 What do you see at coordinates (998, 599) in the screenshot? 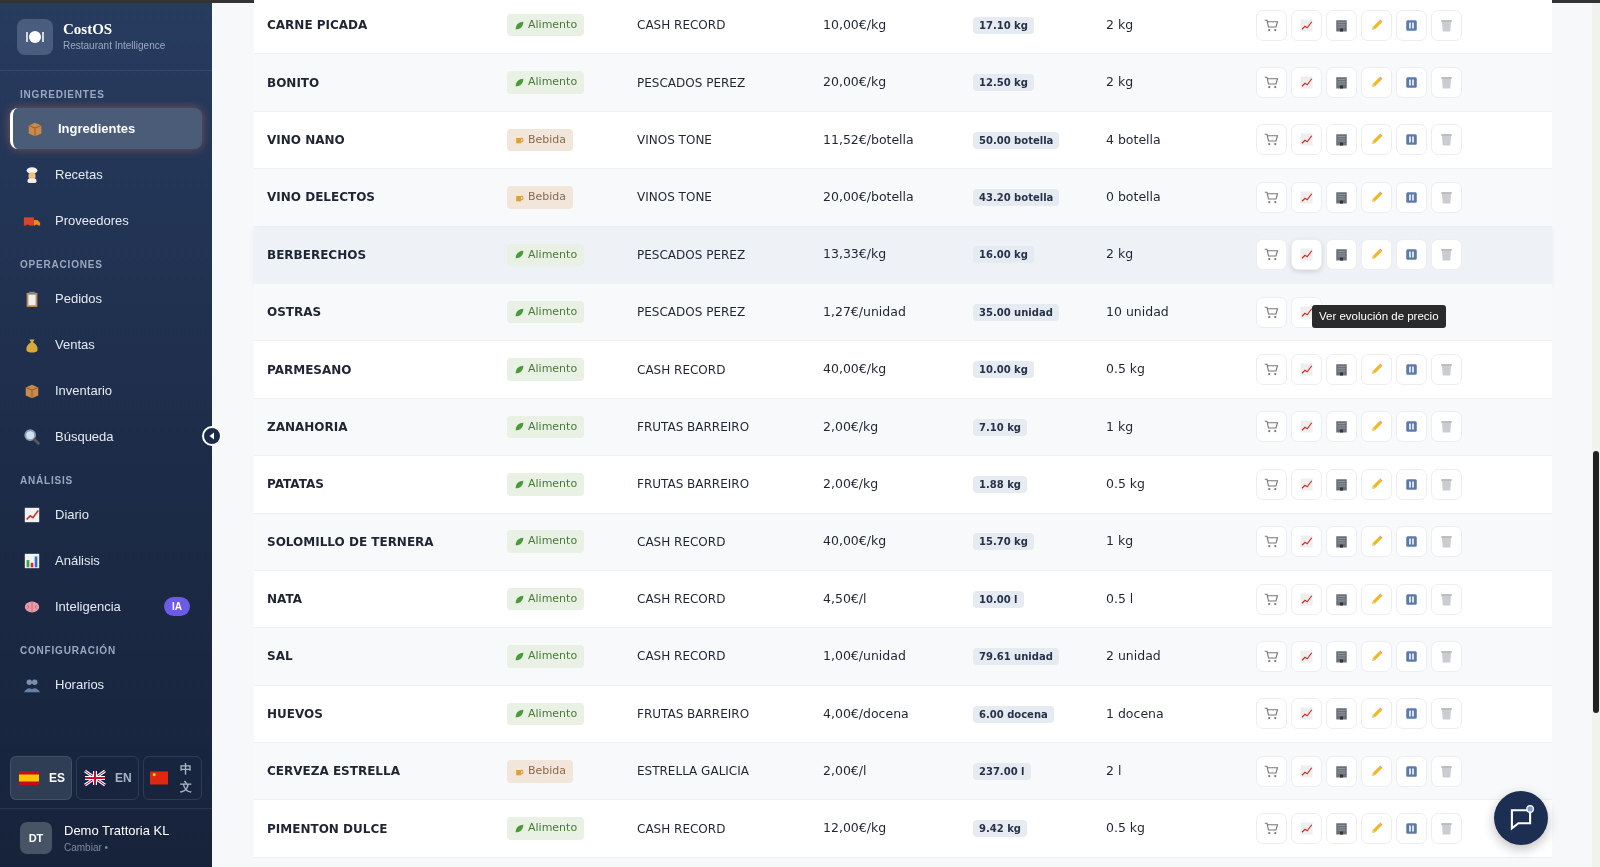
I see `stock-tag: 10.00 l` at bounding box center [998, 599].